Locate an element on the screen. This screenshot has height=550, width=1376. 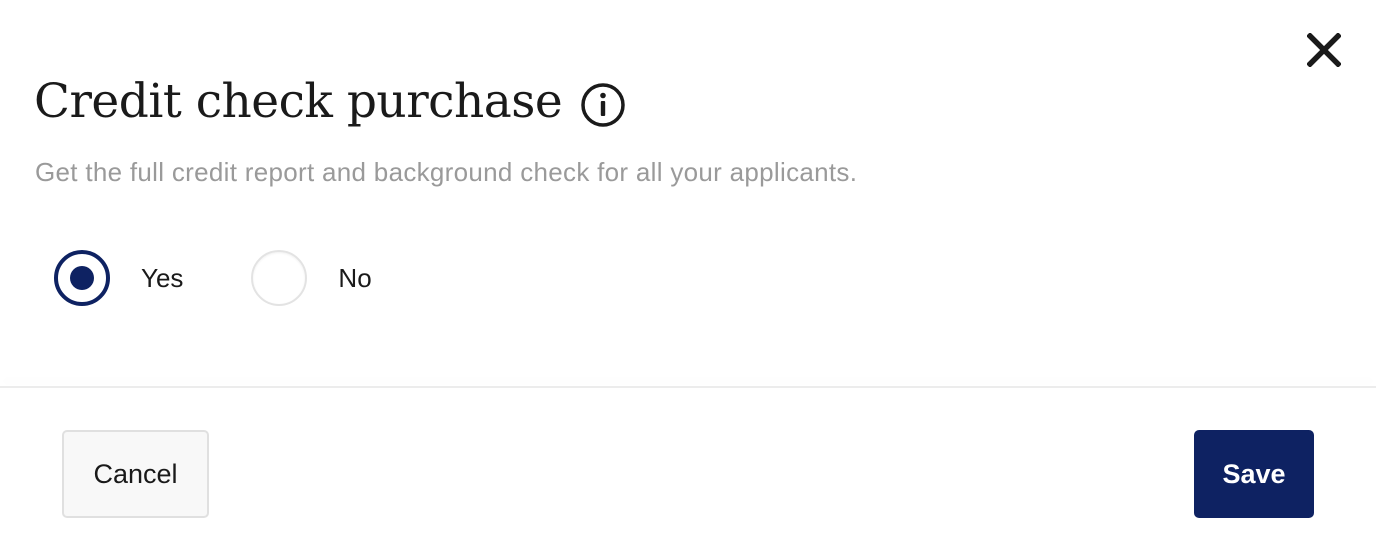
modal-header: Credit check purchase is located at coordinates (330, 102).